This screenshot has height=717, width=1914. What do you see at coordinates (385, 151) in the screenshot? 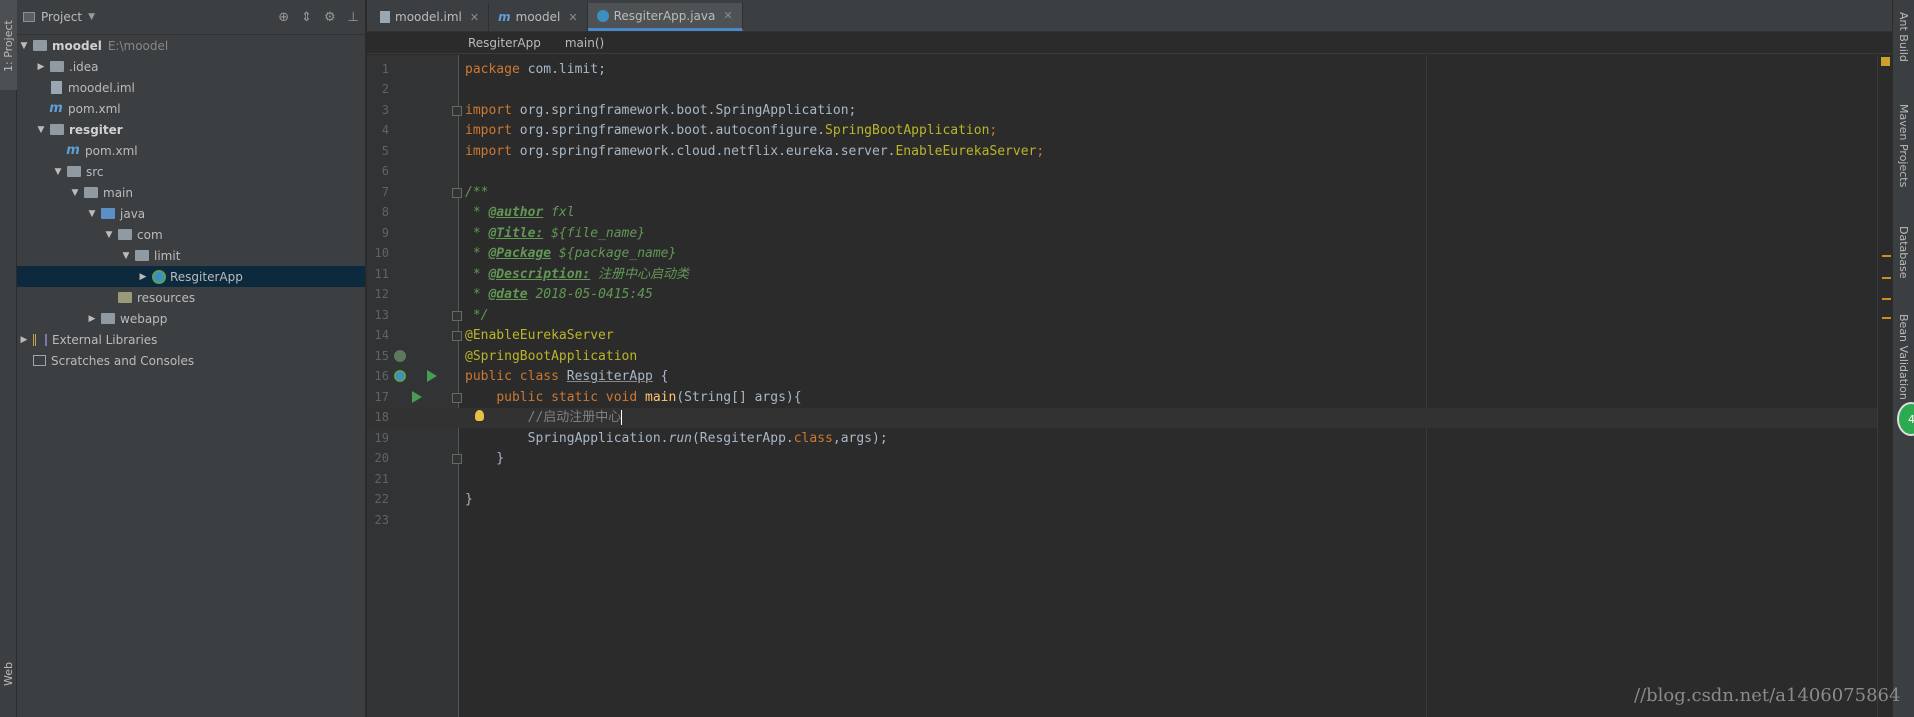
I see `line-number: 5` at bounding box center [385, 151].